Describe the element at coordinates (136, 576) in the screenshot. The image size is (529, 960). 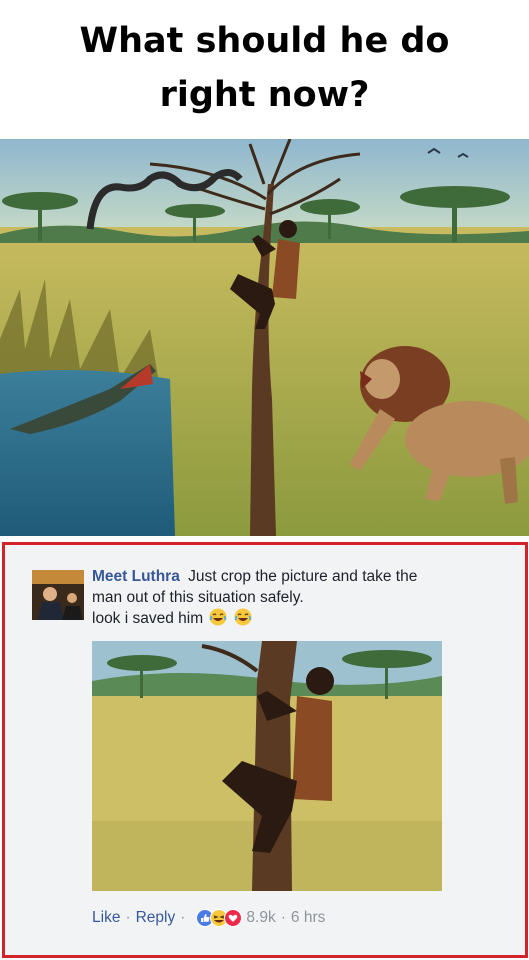
I see `comment-author-link: Meet Luthra` at that location.